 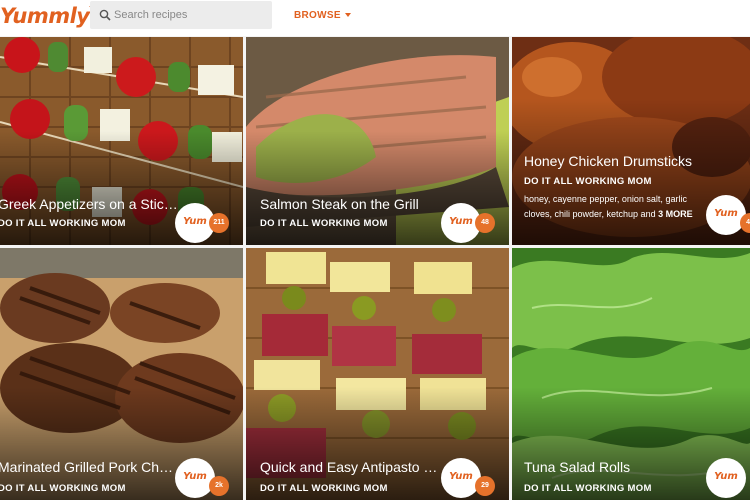 What do you see at coordinates (608, 161) in the screenshot?
I see `recipe-title: Honey Chicken Drumsticks` at bounding box center [608, 161].